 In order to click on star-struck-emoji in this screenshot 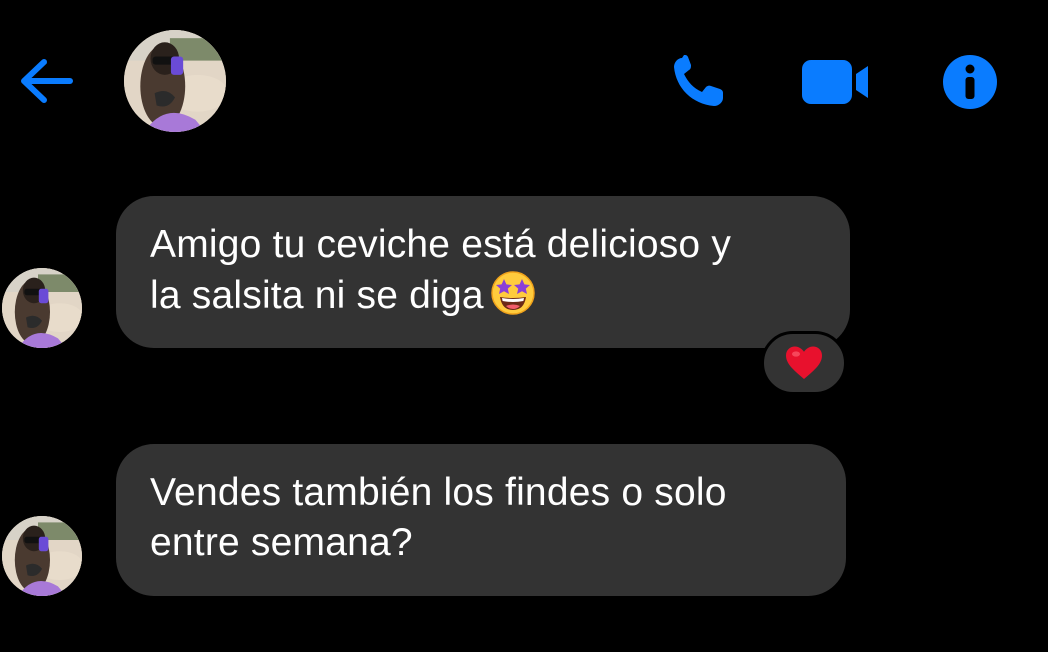, I will do `click(513, 293)`.